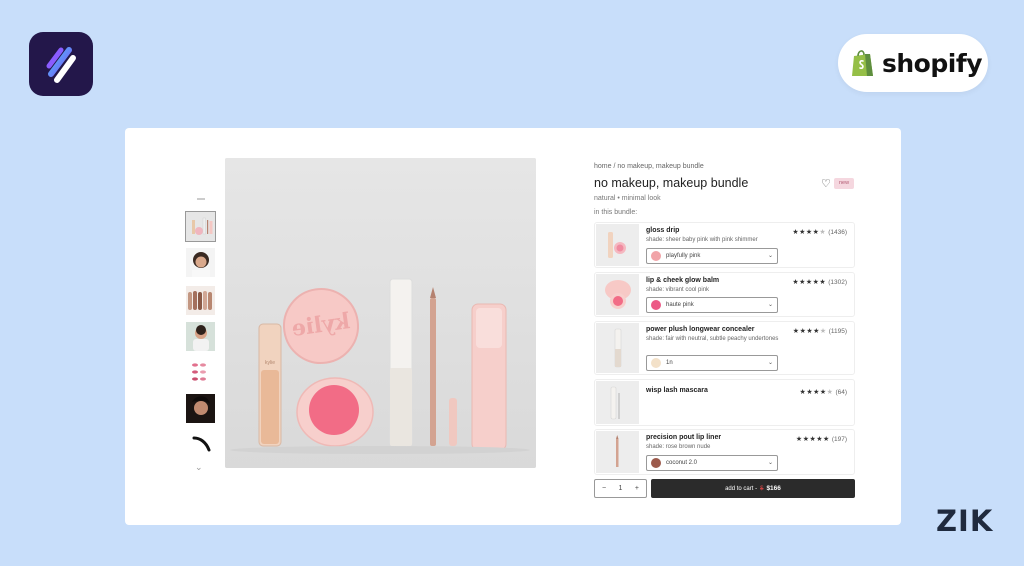  I want to click on item-rating: ★★★★★ (1302), so click(819, 282).